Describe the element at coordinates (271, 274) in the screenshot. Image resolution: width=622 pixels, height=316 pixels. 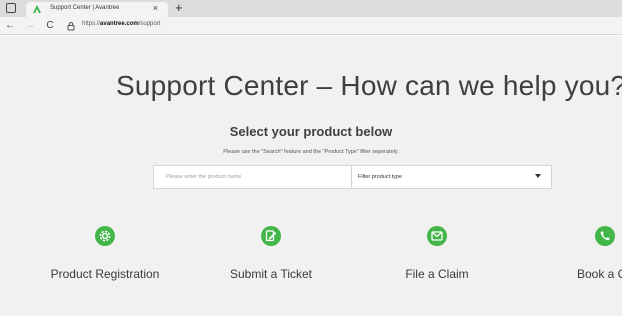
I see `submit-ticket-label: Submit a Ticket` at that location.